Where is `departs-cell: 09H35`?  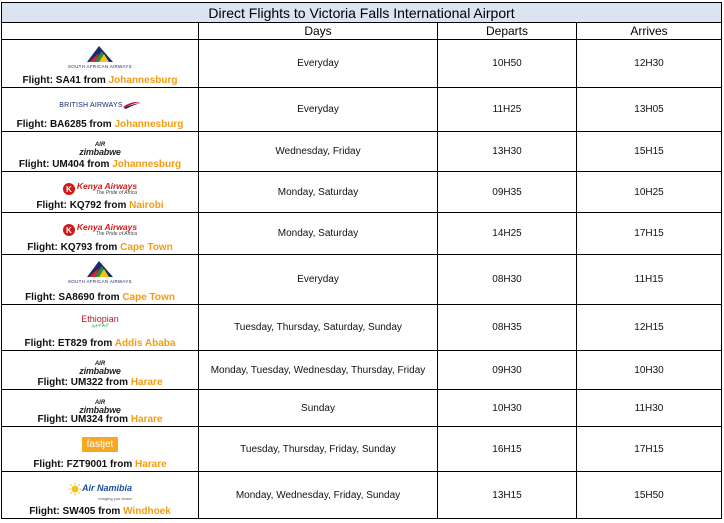
departs-cell: 09H35 is located at coordinates (507, 192).